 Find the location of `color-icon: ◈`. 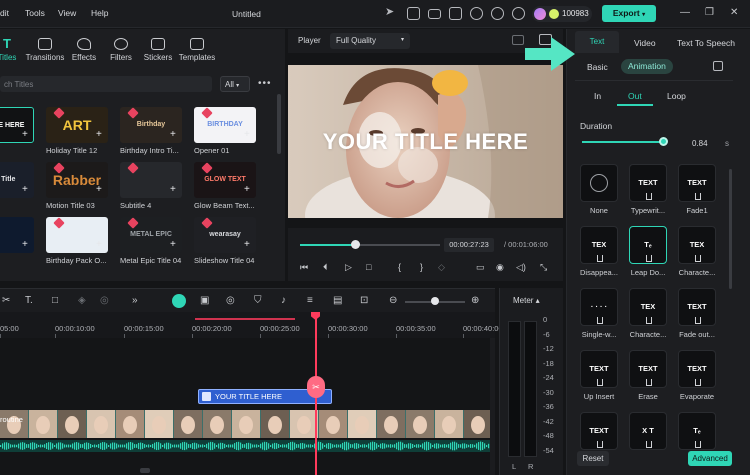

color-icon: ◈ is located at coordinates (82, 300).